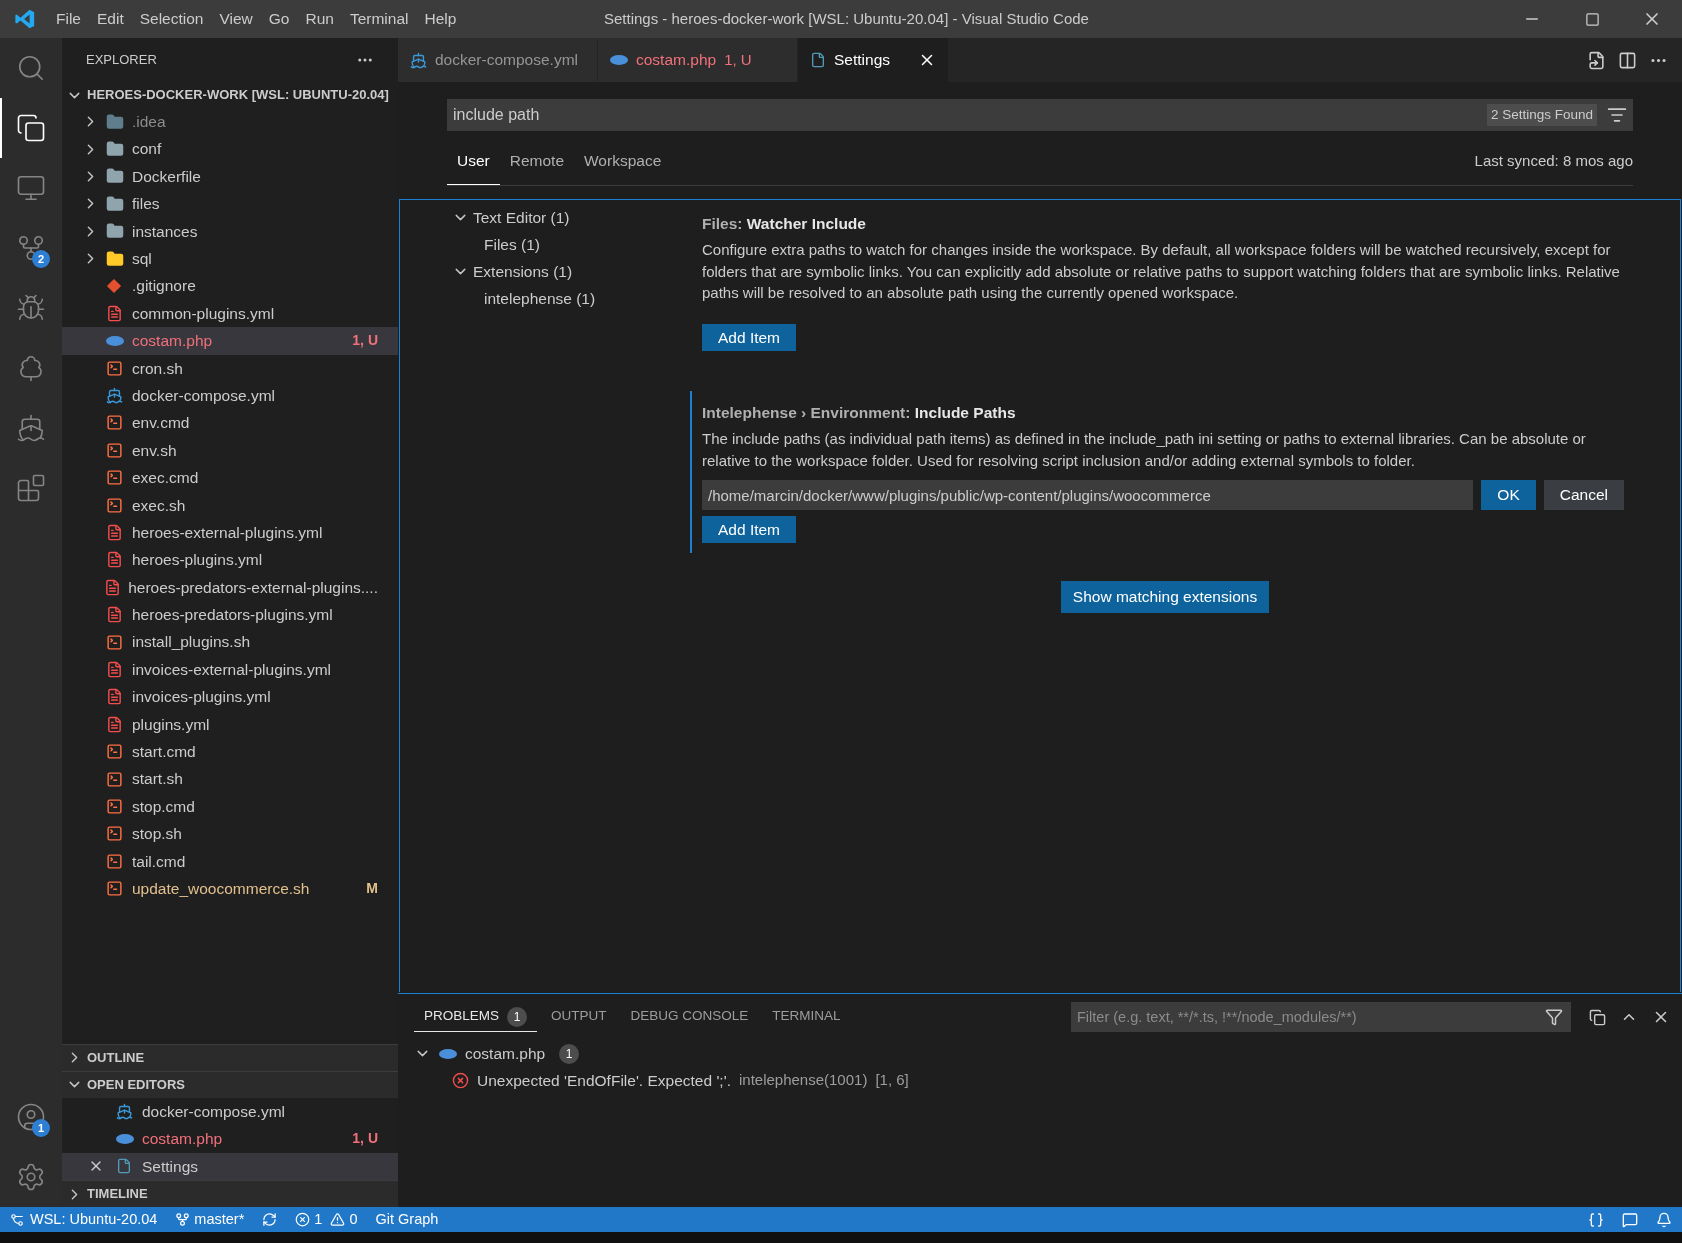 This screenshot has width=1682, height=1243. I want to click on menu-item: Terminal, so click(379, 19).